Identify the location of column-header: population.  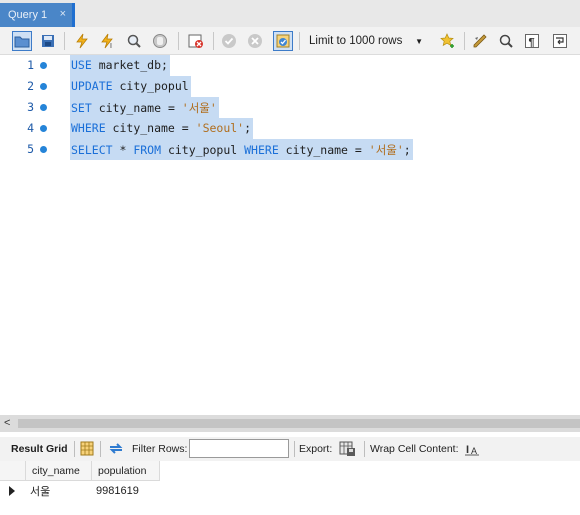
(126, 471).